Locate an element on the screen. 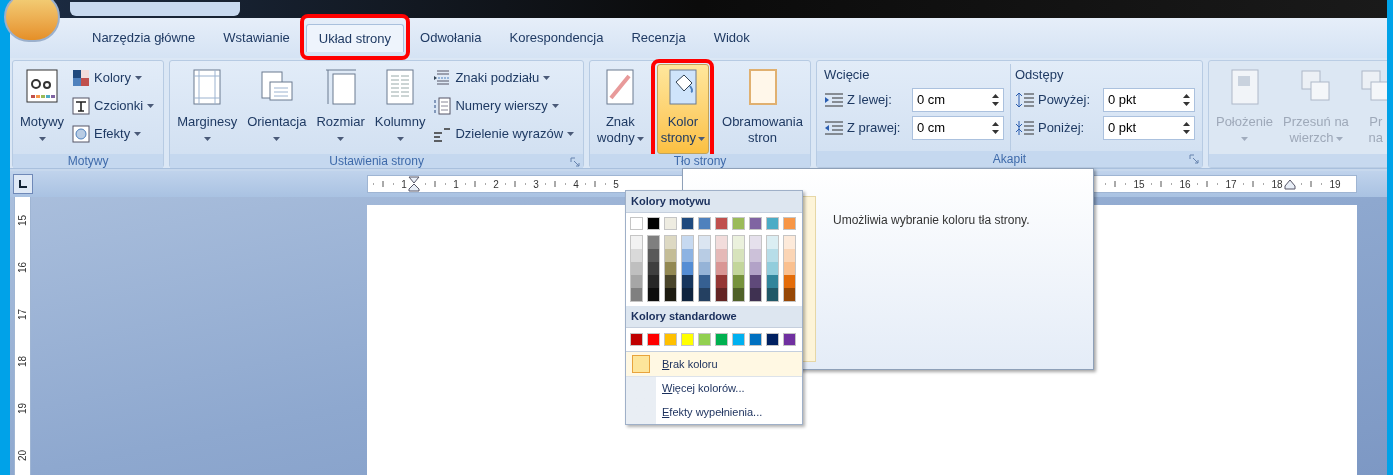  ribbon-button: Rozmiar is located at coordinates (340, 109).